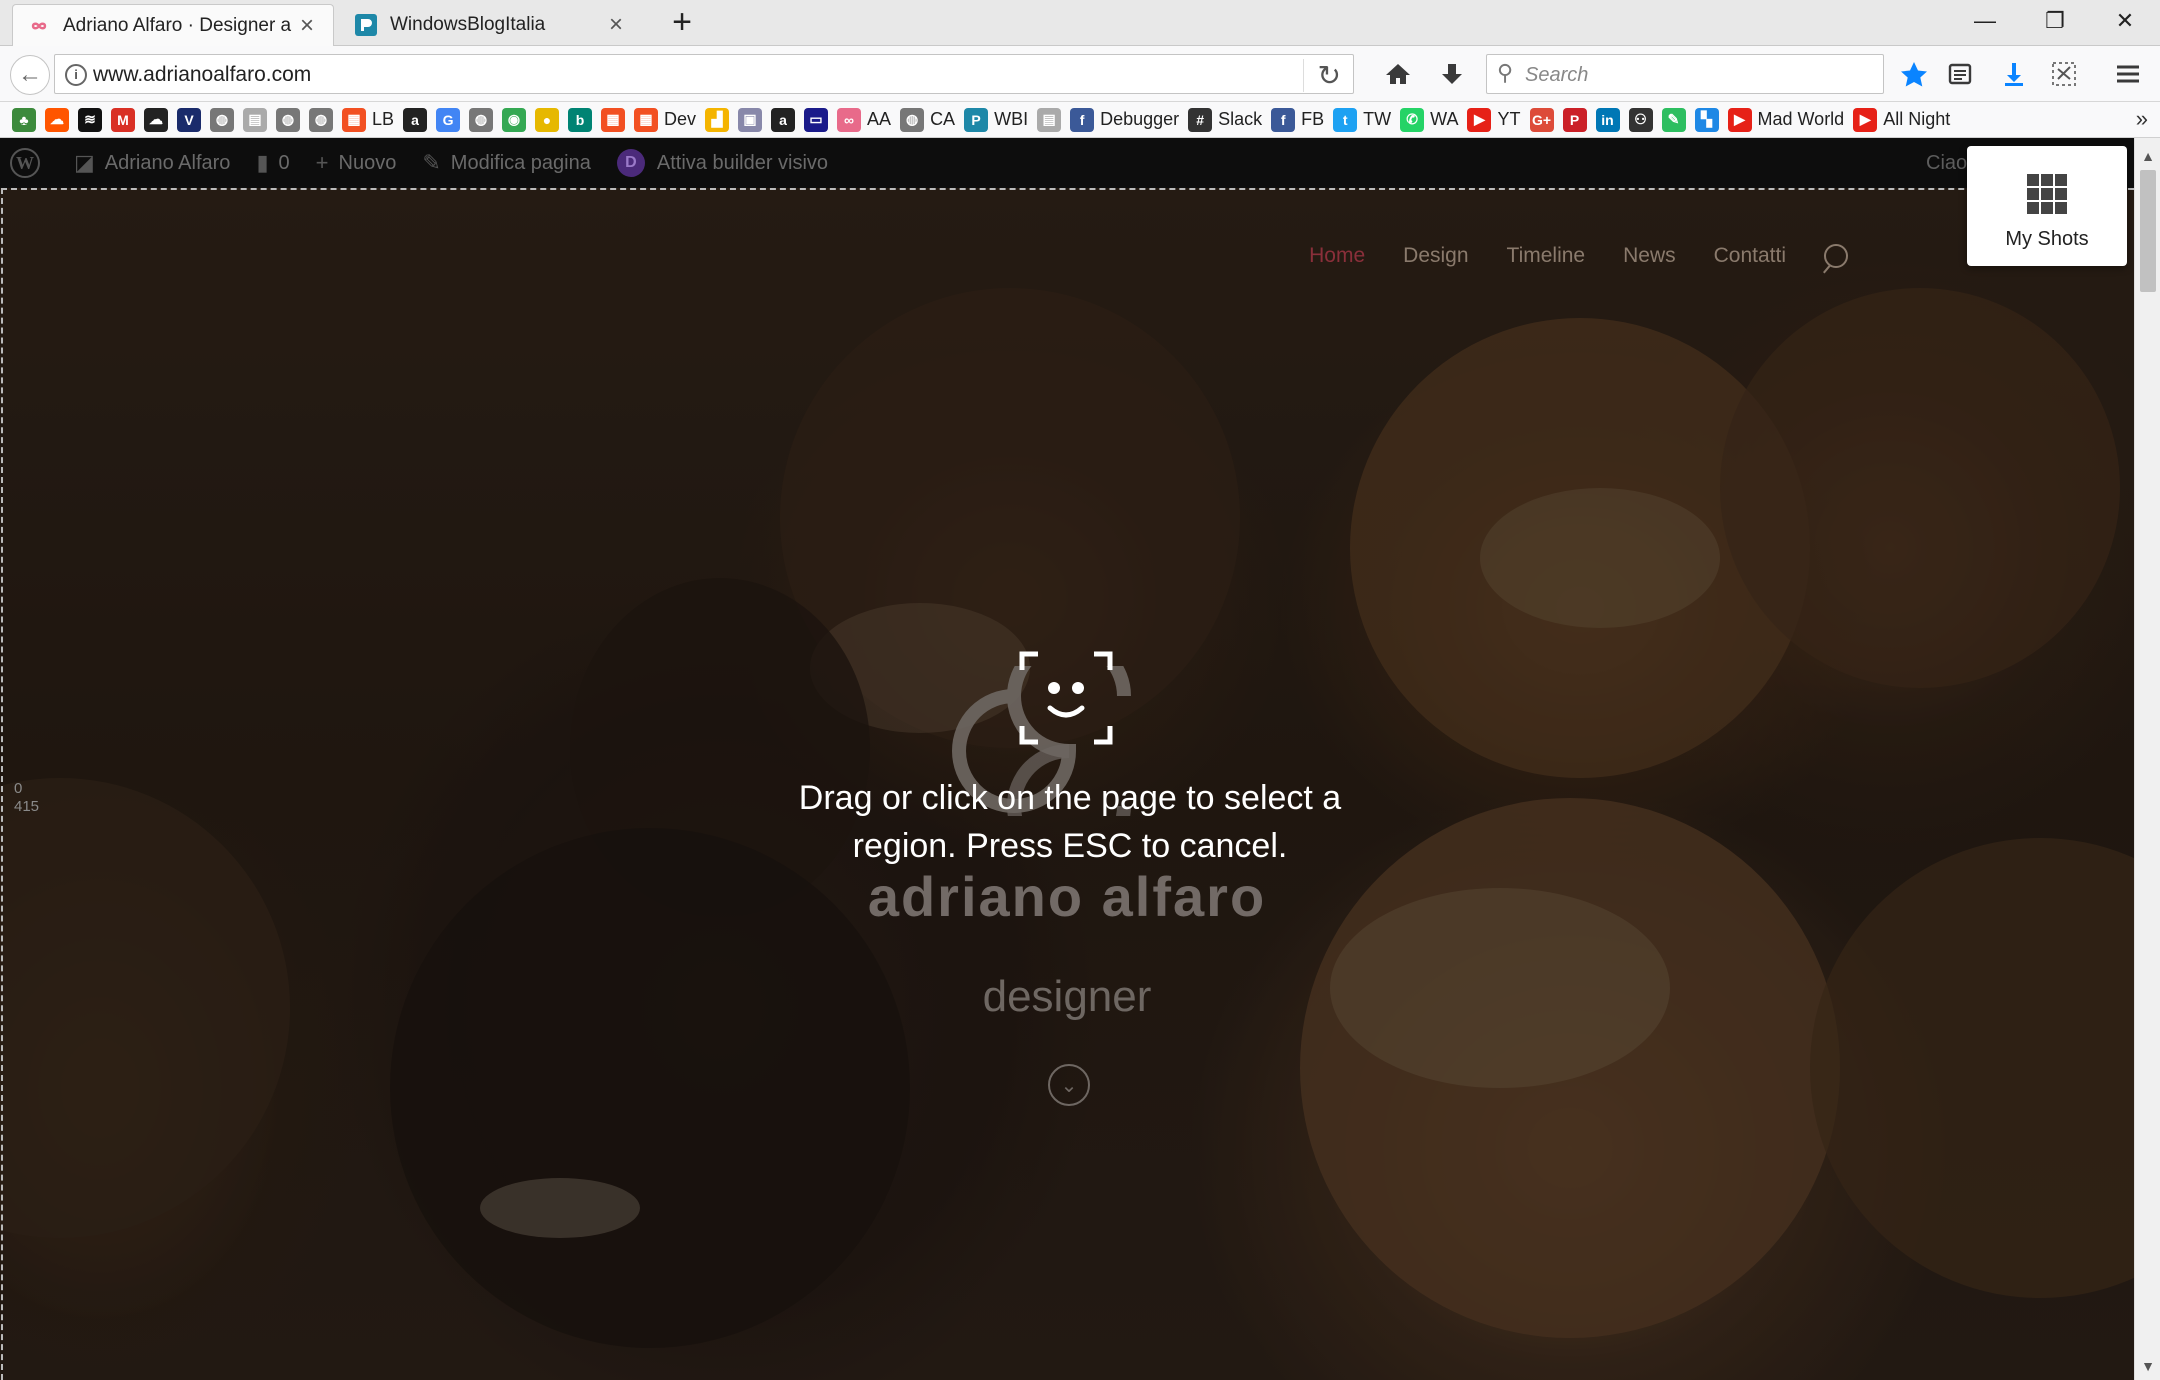 The width and height of the screenshot is (2160, 1380). I want to click on bookmark-item: ◍ CA, so click(927, 119).